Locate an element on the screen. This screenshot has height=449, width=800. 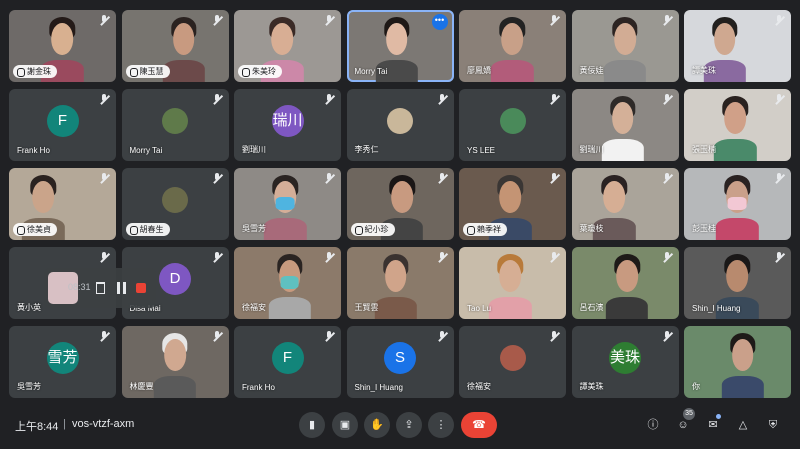
participant-tile: 雪芳 吳雪芳 is located at coordinates (62, 362).